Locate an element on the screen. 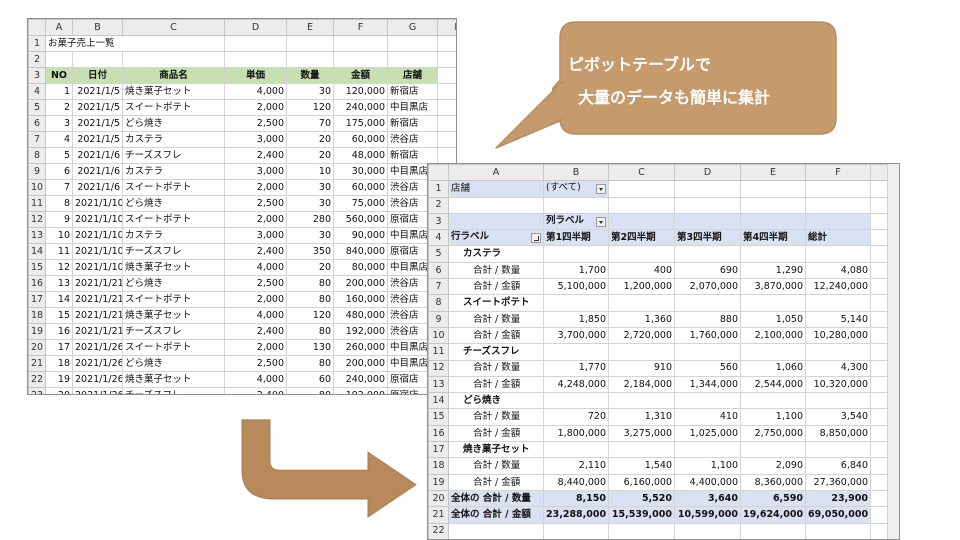  column-filter-icon is located at coordinates (601, 222).